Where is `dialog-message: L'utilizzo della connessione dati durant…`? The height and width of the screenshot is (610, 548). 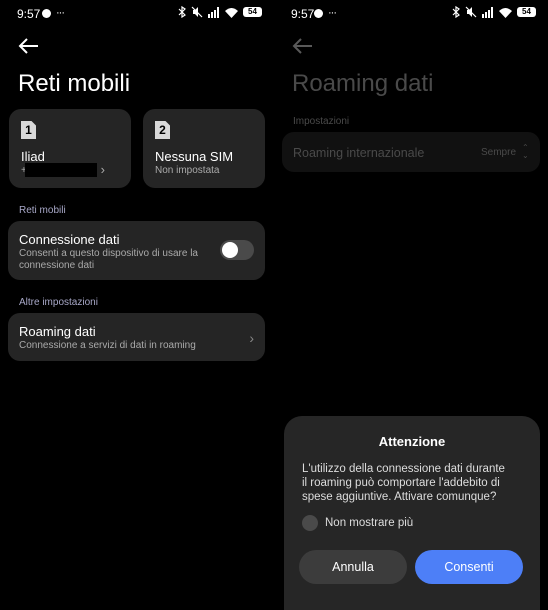
dialog-message: L'utilizzo della connessione dati durant… is located at coordinates (403, 483).